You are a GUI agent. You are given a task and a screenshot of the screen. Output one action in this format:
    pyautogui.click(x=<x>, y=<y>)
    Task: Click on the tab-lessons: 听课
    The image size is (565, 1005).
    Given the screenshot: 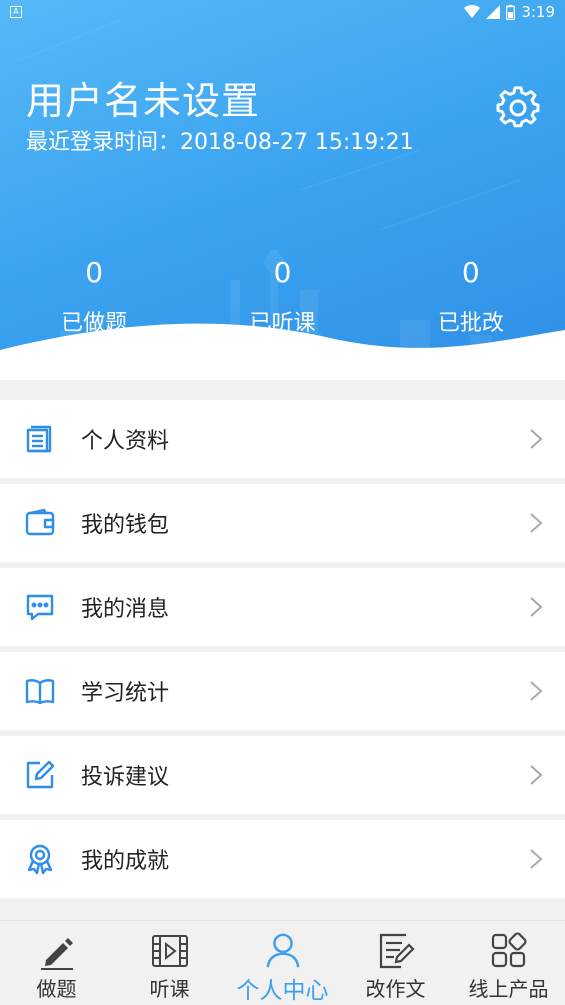 What is the action you would take?
    pyautogui.click(x=169, y=963)
    